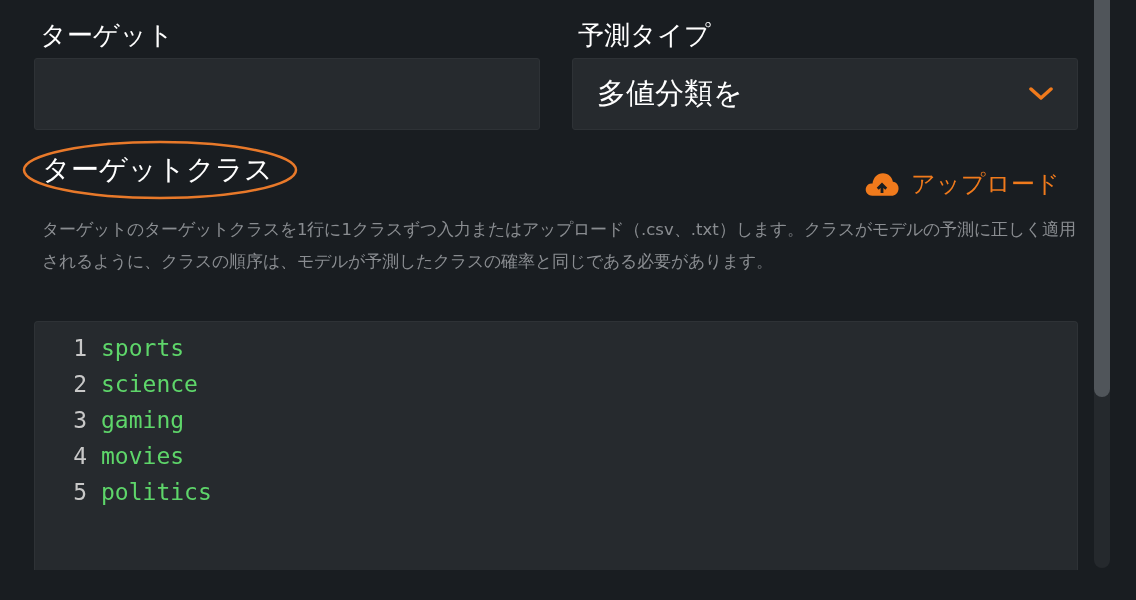 This screenshot has height=600, width=1136. Describe the element at coordinates (143, 420) in the screenshot. I see `code-line: gaming` at that location.